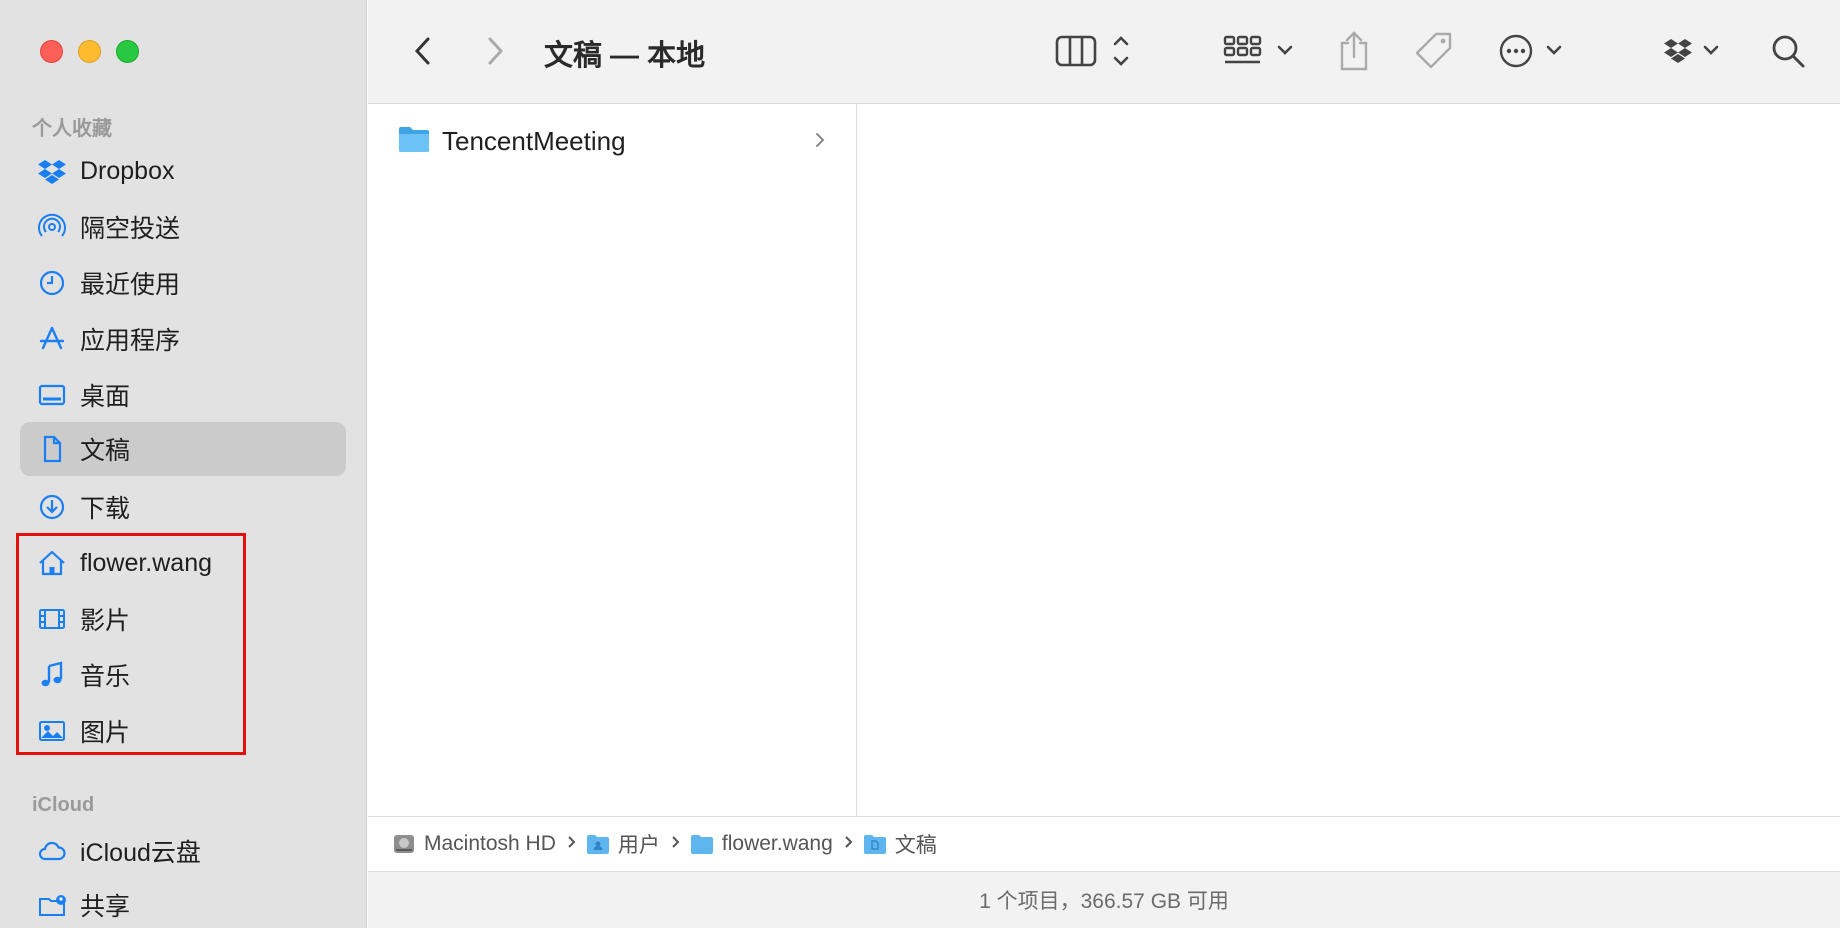  I want to click on close-button, so click(51, 51).